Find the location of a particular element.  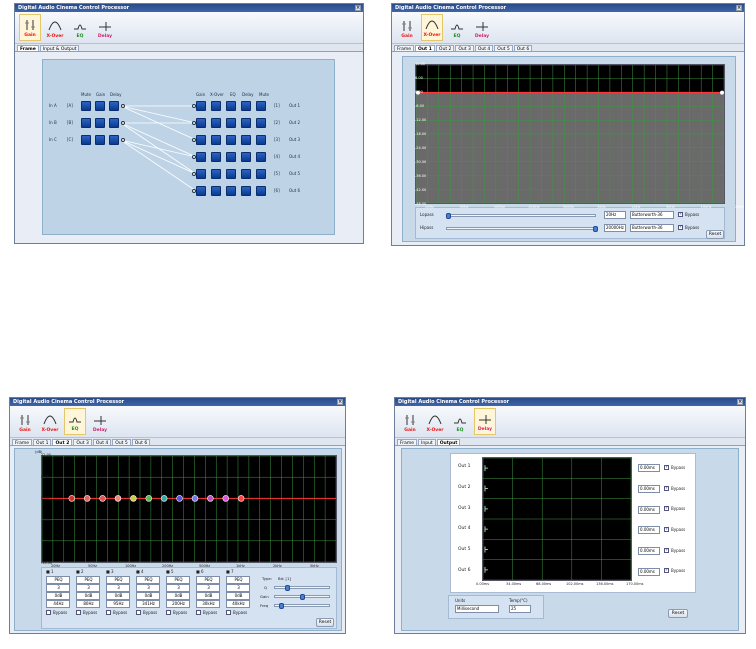

in-c-mute-block is located at coordinates (86, 140).